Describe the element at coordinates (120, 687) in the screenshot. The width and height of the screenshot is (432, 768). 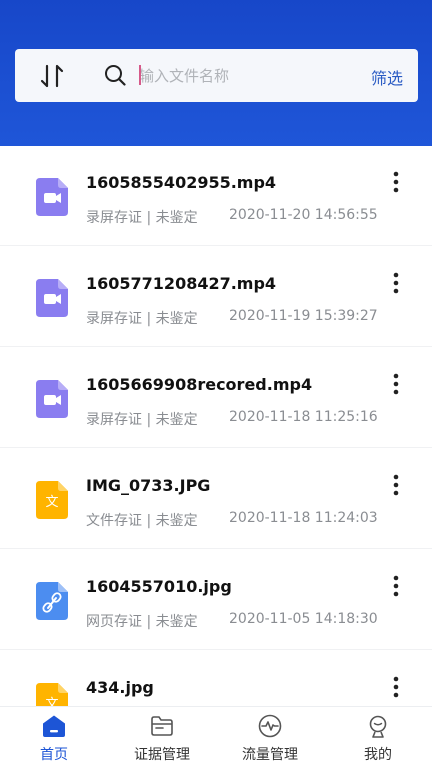
I see `file-name: 434.jpg` at that location.